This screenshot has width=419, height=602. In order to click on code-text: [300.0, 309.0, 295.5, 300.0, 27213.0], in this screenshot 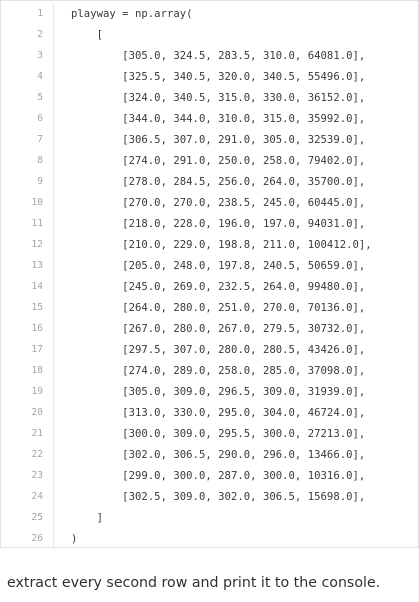, I will do `click(218, 433)`.